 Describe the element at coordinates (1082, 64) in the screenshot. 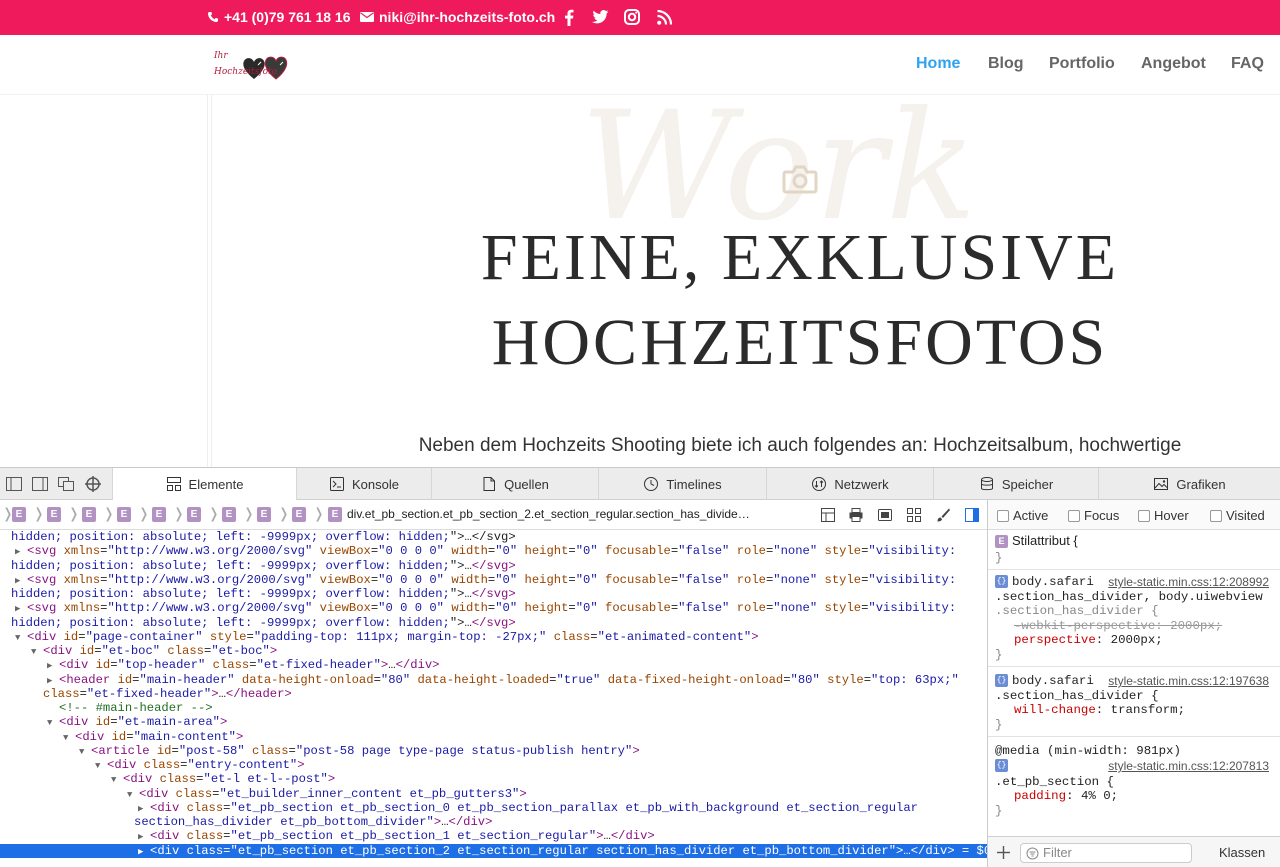

I see `nav-item-portfolio: Portfolio` at that location.